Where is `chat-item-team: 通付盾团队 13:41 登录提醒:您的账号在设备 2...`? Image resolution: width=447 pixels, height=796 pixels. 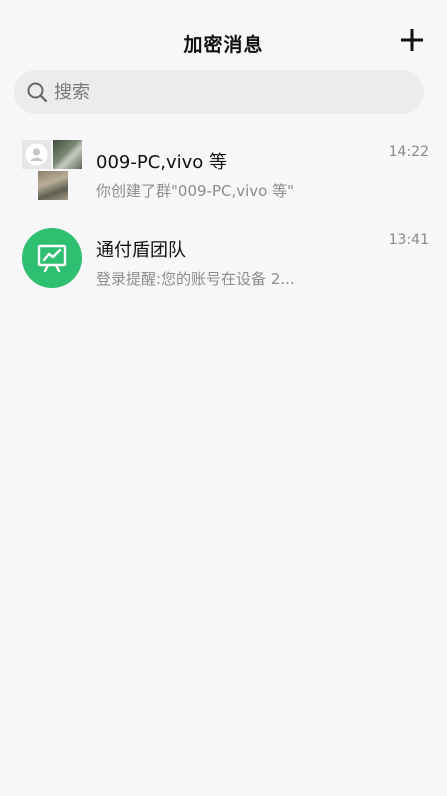
chat-item-team: 通付盾团队 13:41 登录提醒:您的账号在设备 2... is located at coordinates (223, 258).